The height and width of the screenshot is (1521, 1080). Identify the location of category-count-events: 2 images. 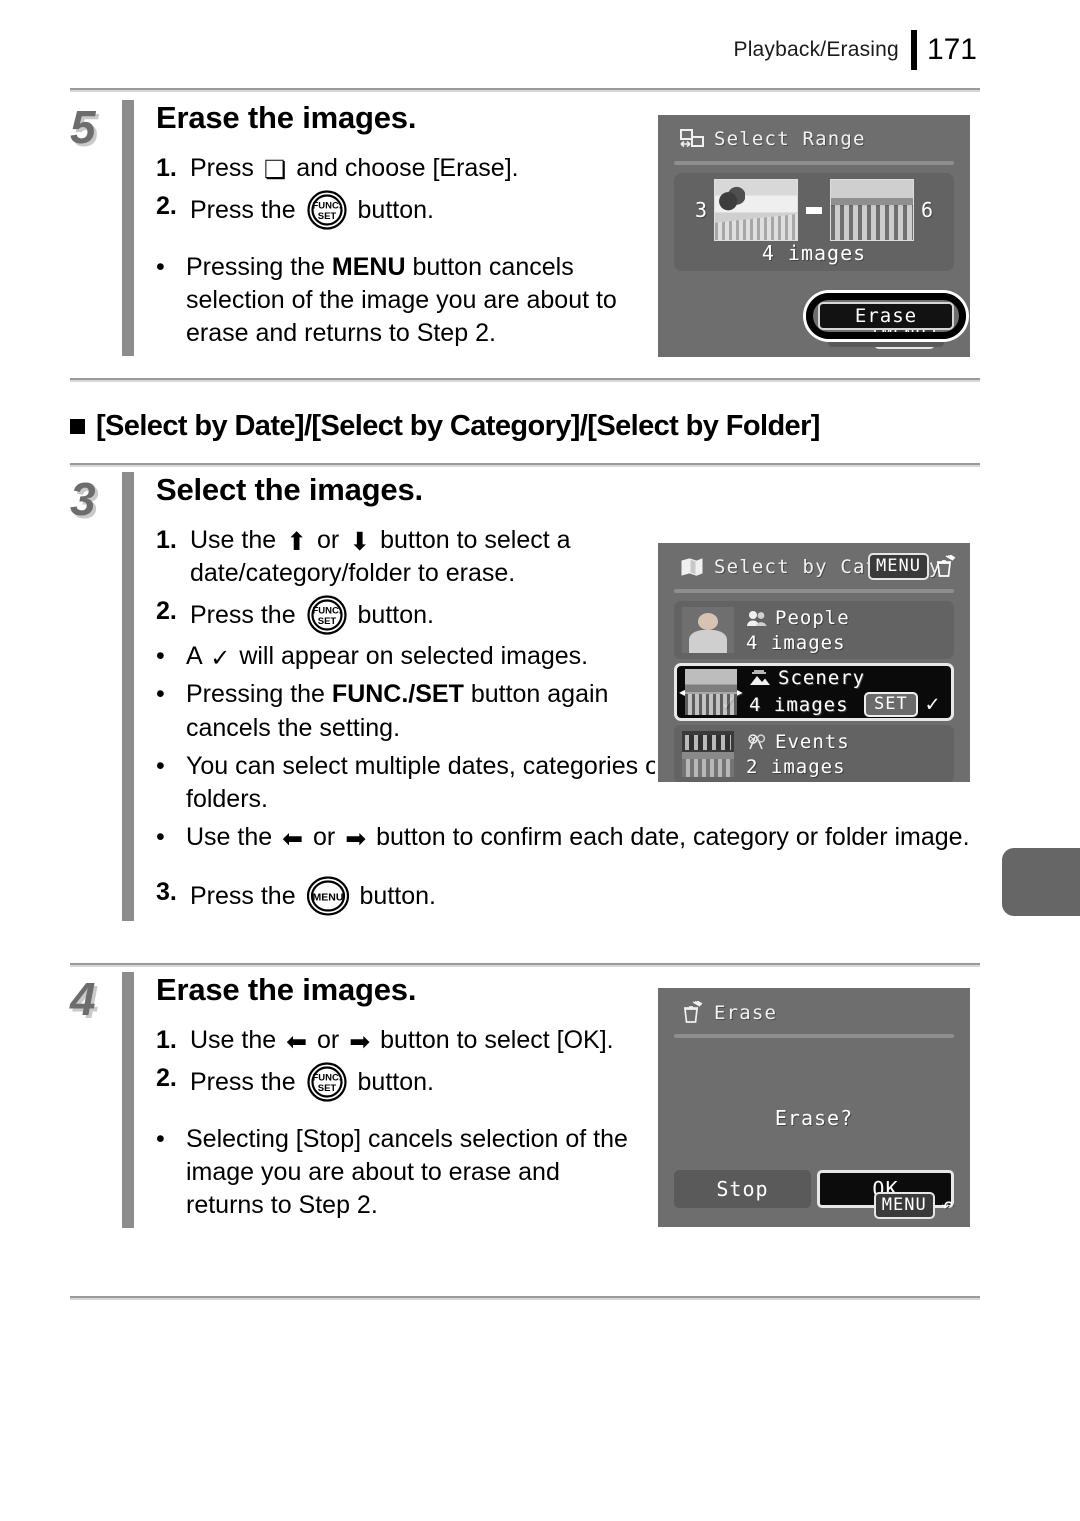
(796, 766).